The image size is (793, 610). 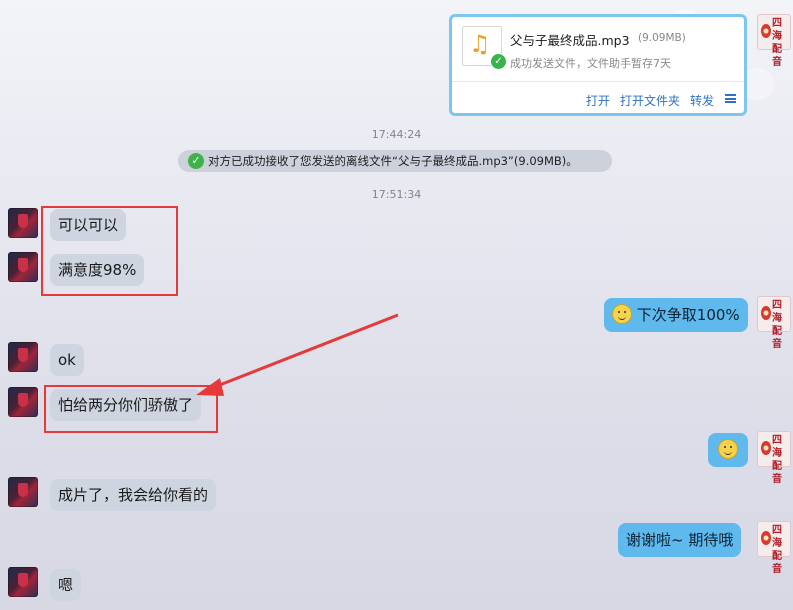 I want to click on annotation-arrow, so click(x=297, y=354).